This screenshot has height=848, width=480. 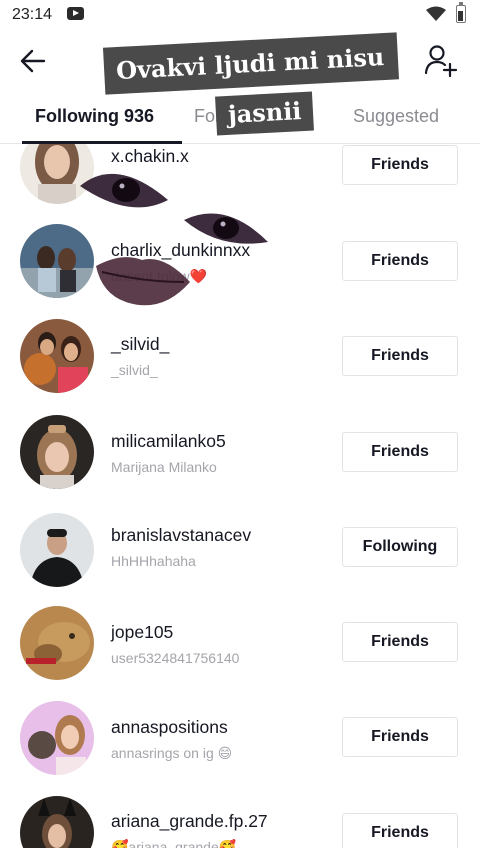 What do you see at coordinates (140, 344) in the screenshot?
I see `username: _silvid_` at bounding box center [140, 344].